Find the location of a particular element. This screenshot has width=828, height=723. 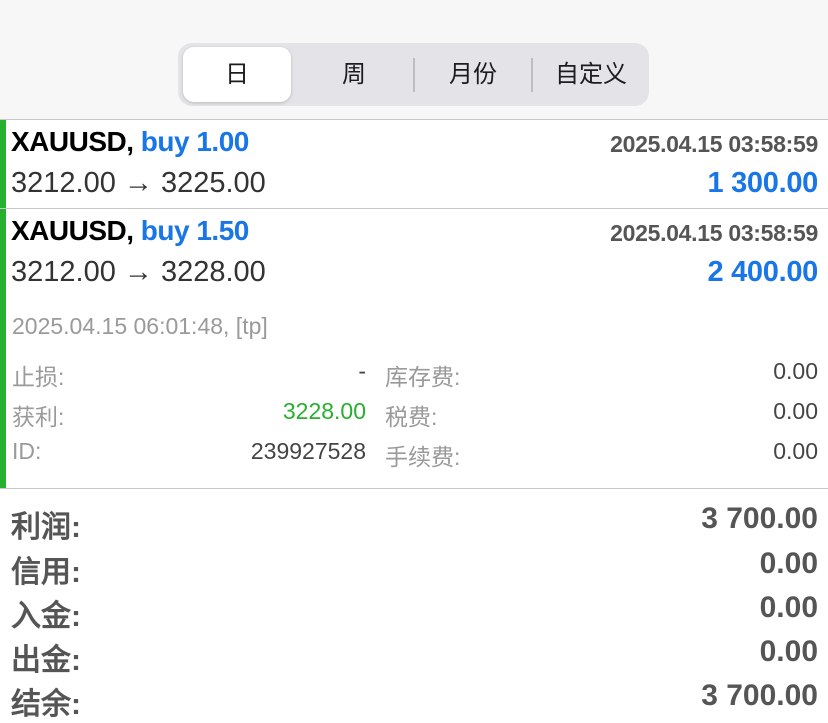

profit-label: 利润: is located at coordinates (46, 527).